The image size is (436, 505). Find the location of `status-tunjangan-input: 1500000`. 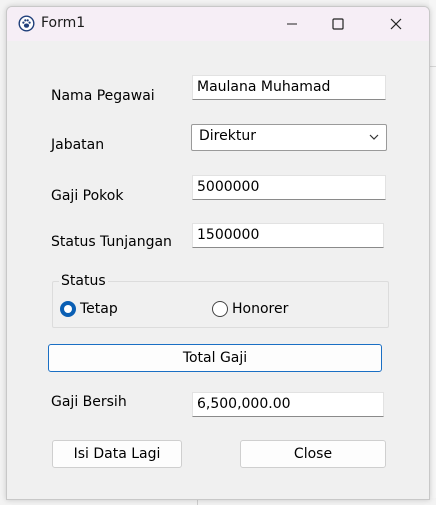

status-tunjangan-input: 1500000 is located at coordinates (288, 235).